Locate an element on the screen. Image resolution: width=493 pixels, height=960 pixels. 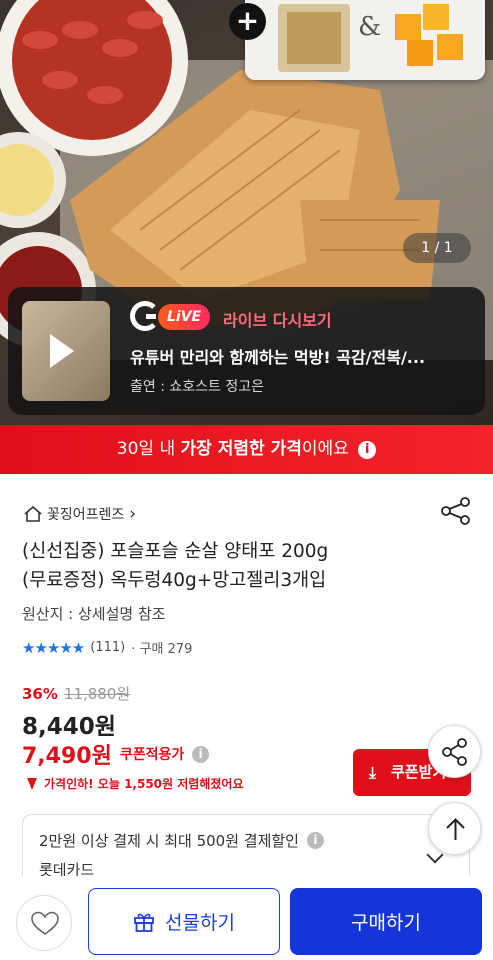
discount-percent: 36% is located at coordinates (40, 694).